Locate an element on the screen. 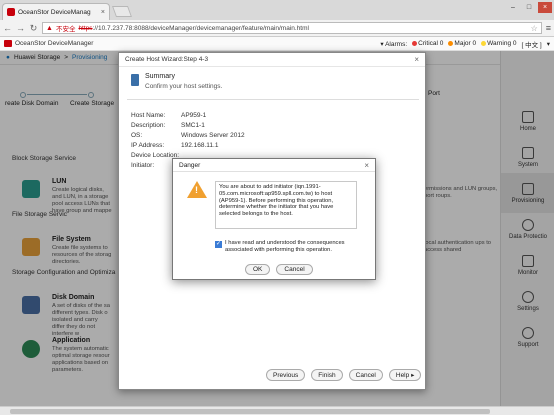 Image resolution: width=554 pixels, height=415 pixels. huawei-favicon-icon is located at coordinates (11, 12).